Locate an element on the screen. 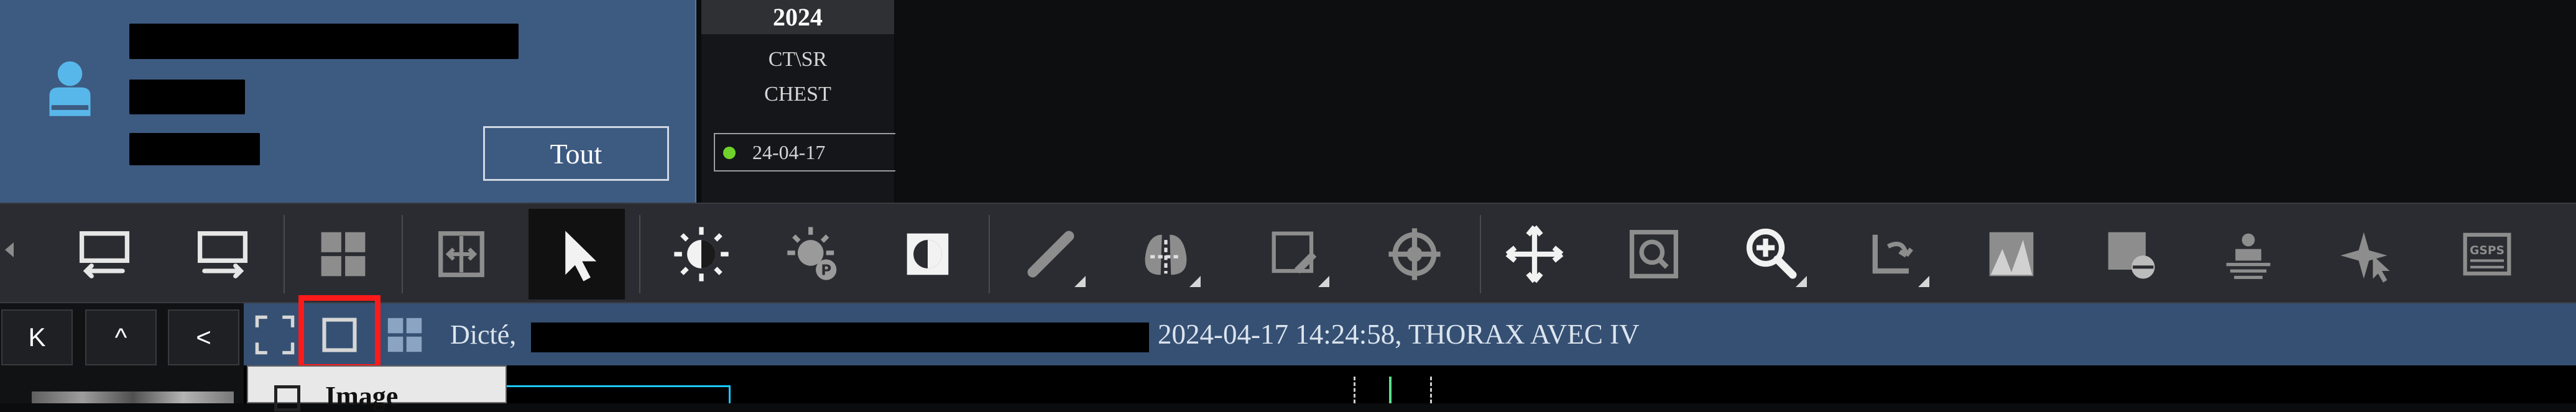 The image size is (2576, 412). study-column: 2024 CT\SR CHEST 24-04-17 is located at coordinates (830, 102).